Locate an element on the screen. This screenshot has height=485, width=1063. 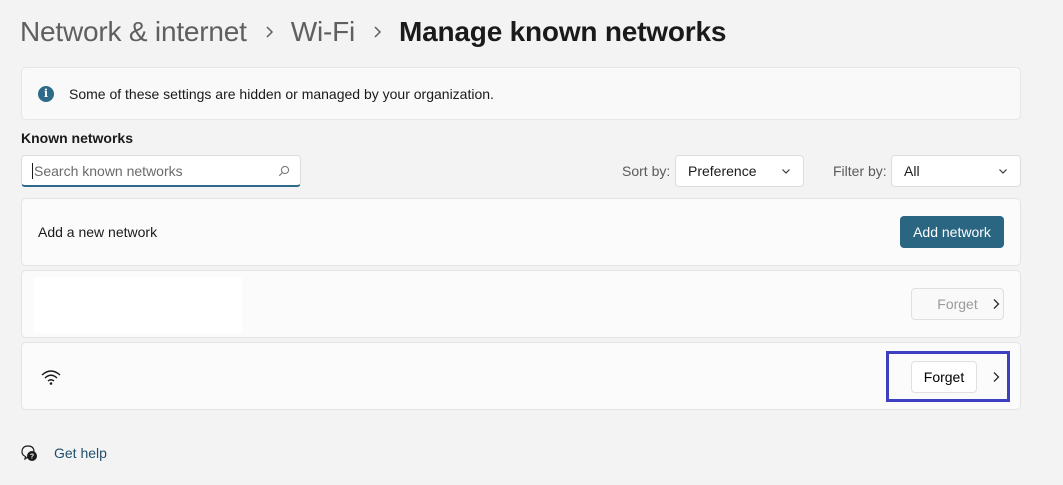
filter-dropdown: All is located at coordinates (956, 171).